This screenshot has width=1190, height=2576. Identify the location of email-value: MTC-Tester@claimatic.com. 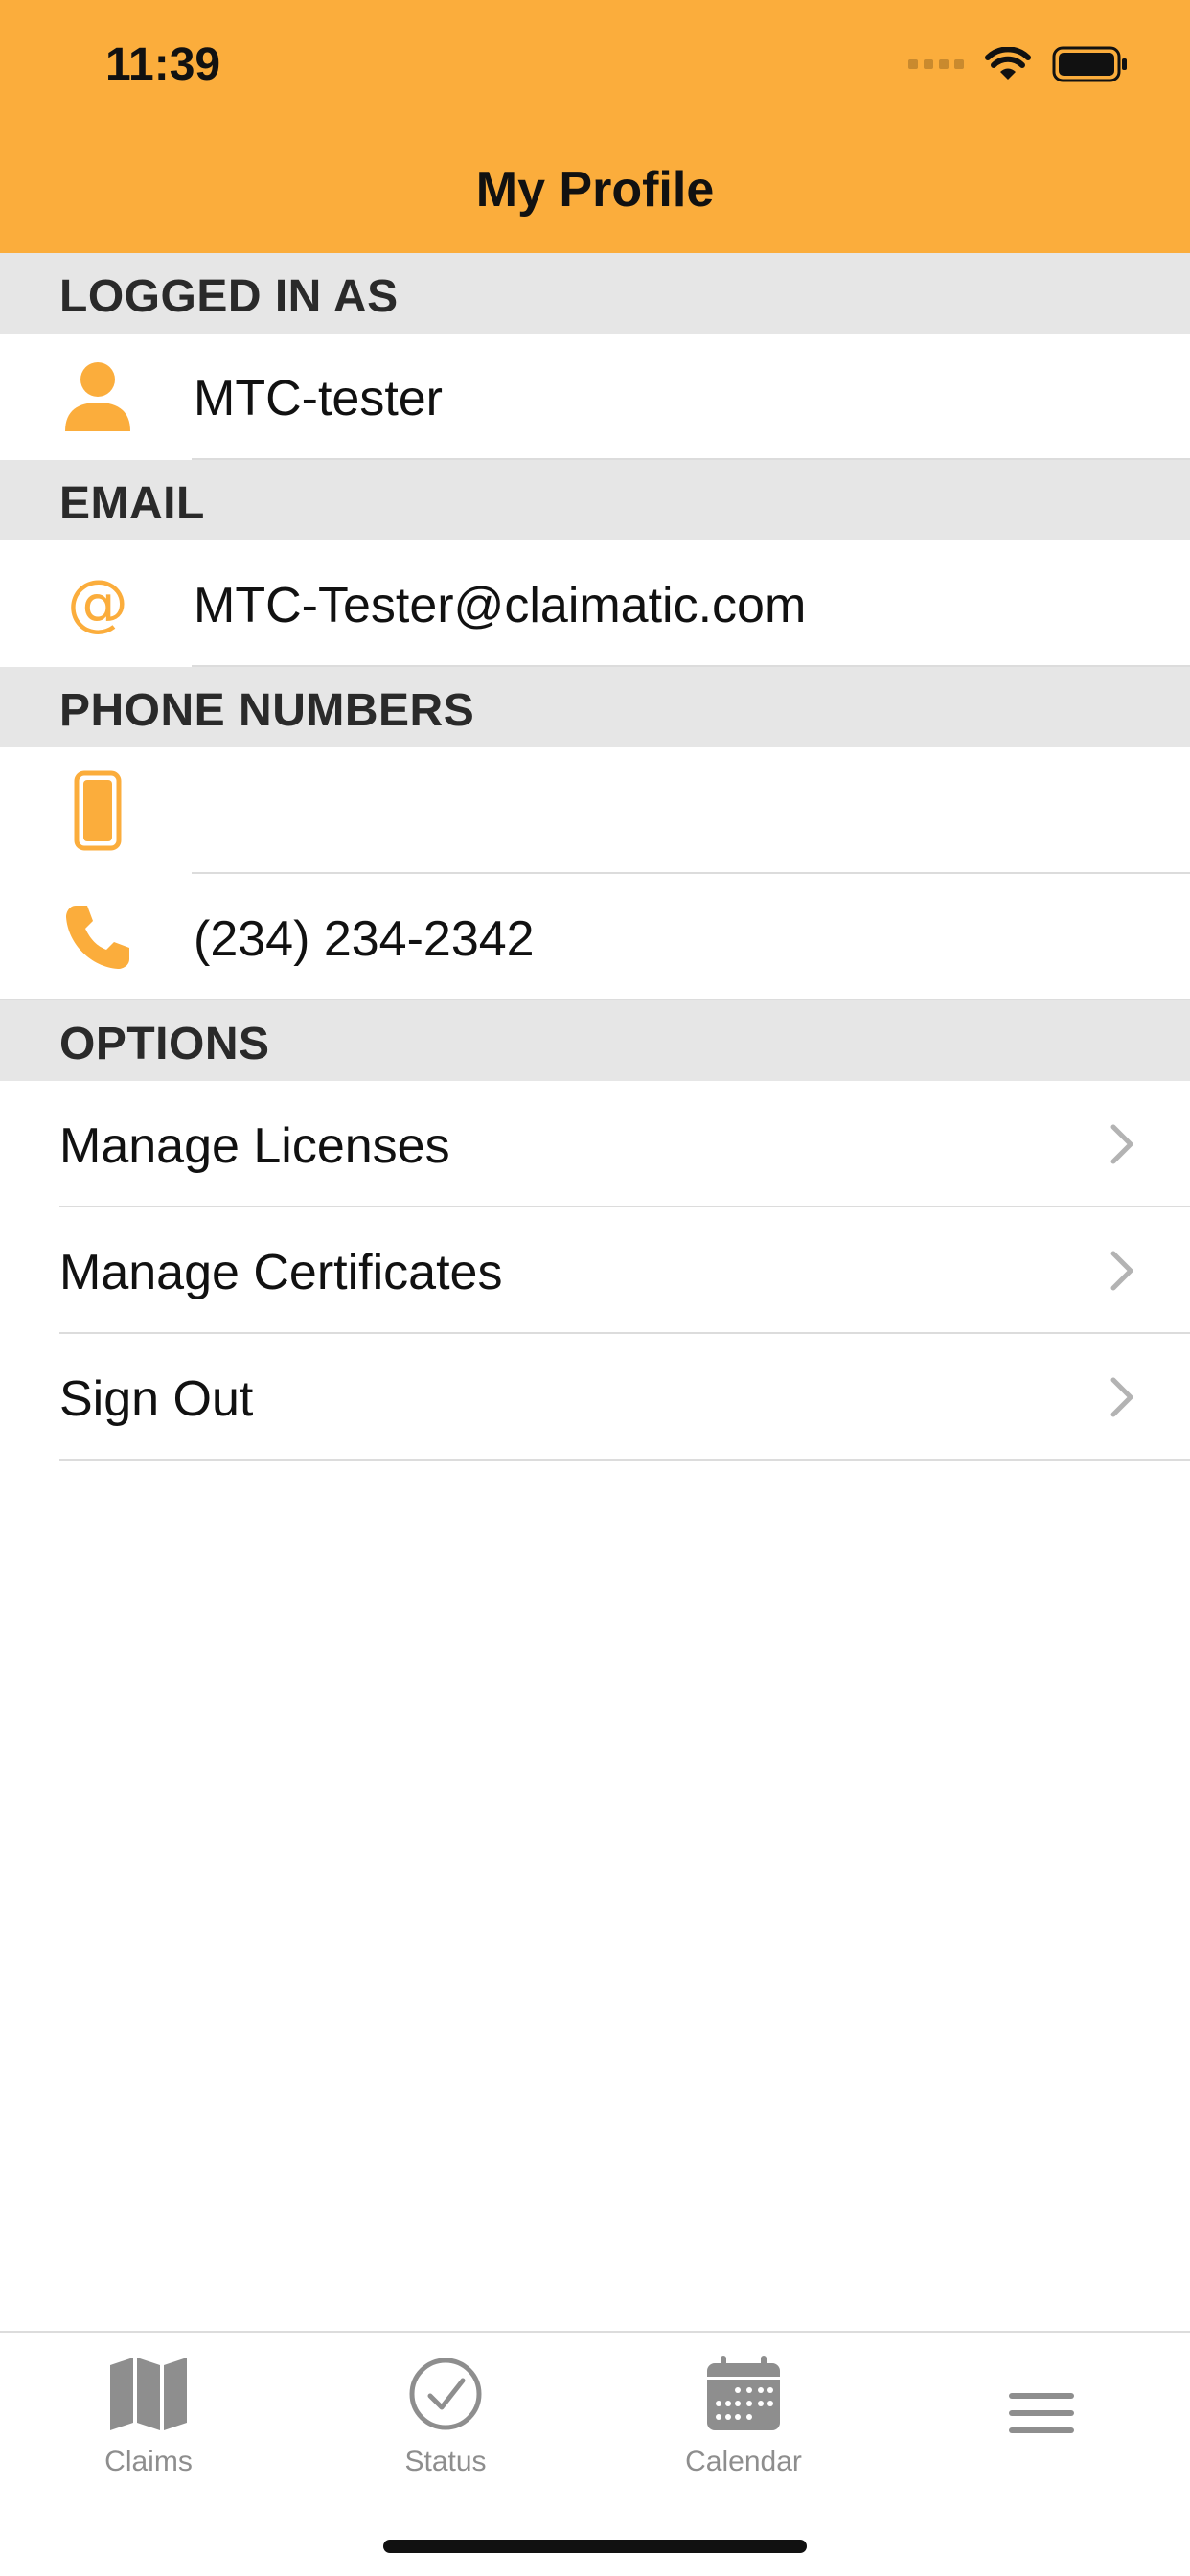
(500, 605).